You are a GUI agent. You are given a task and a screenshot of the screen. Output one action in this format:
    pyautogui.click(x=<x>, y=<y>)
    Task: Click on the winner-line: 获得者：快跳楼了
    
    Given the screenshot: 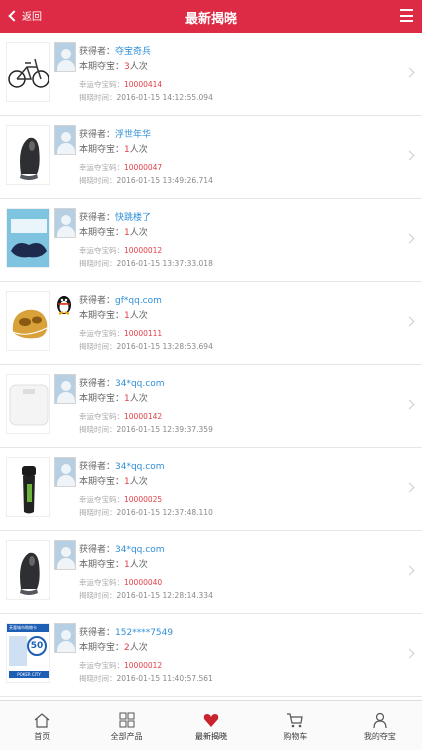 What is the action you would take?
    pyautogui.click(x=115, y=216)
    